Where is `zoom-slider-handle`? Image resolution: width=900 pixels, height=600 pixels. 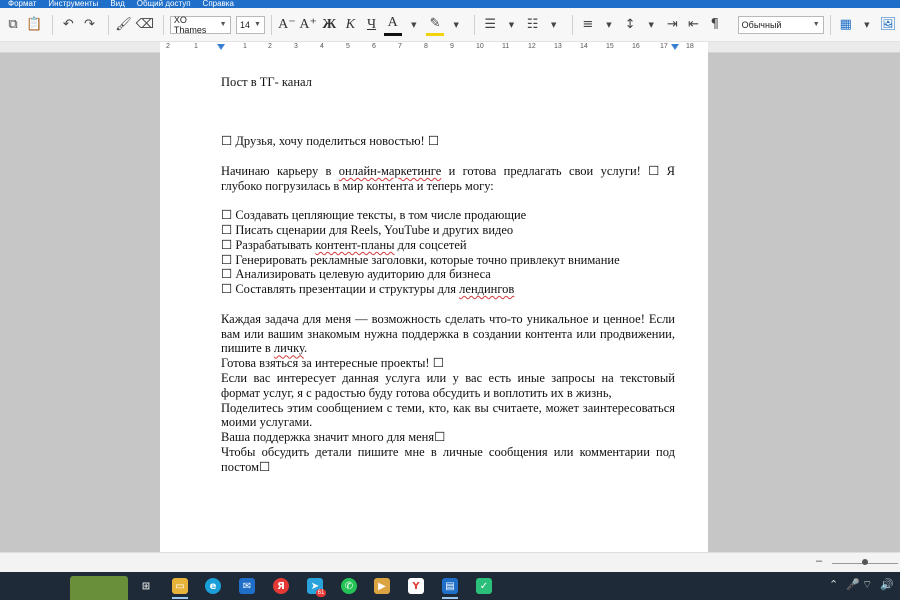 zoom-slider-handle is located at coordinates (865, 562).